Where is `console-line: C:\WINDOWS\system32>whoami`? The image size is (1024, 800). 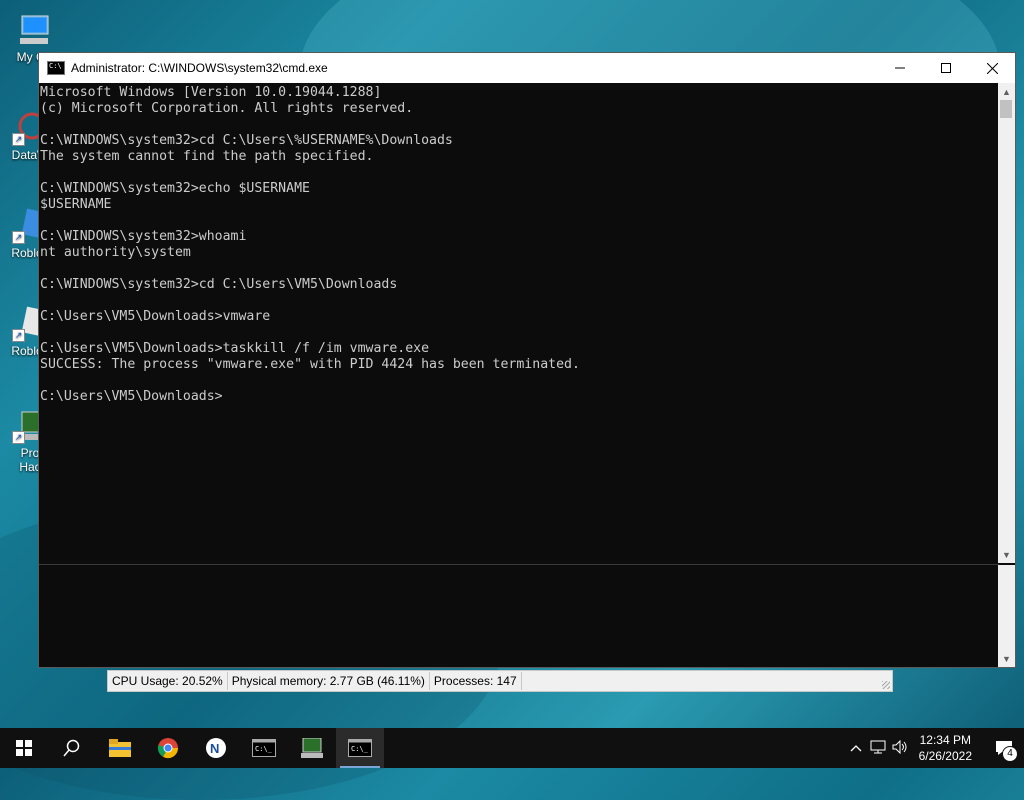 console-line: C:\WINDOWS\system32>whoami is located at coordinates (143, 236).